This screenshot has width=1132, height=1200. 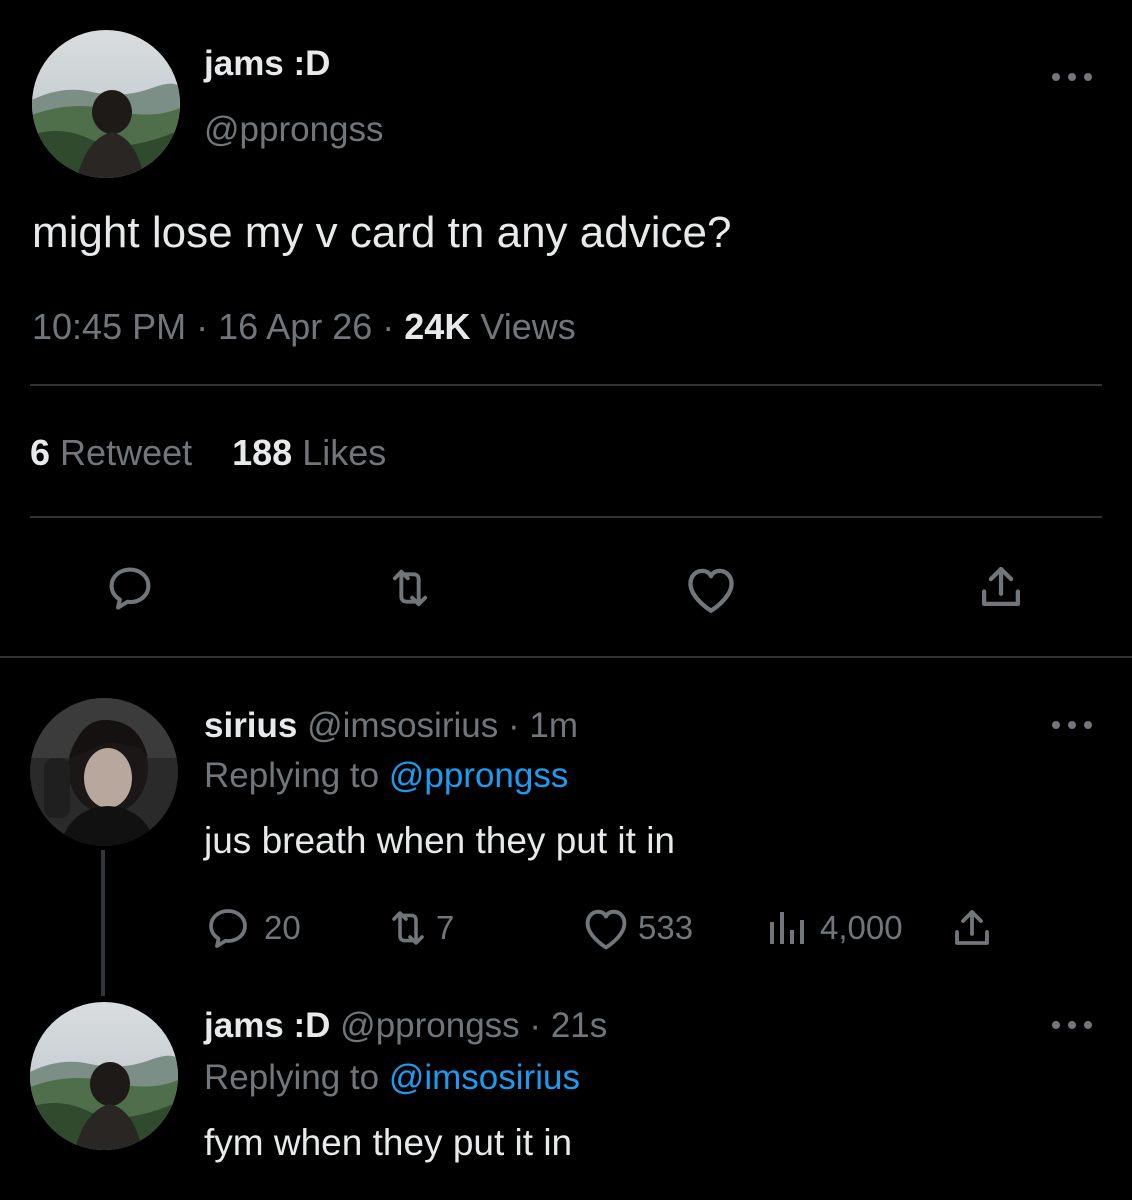 I want to click on reply-1-text: jus breath when they put it in, so click(x=440, y=840).